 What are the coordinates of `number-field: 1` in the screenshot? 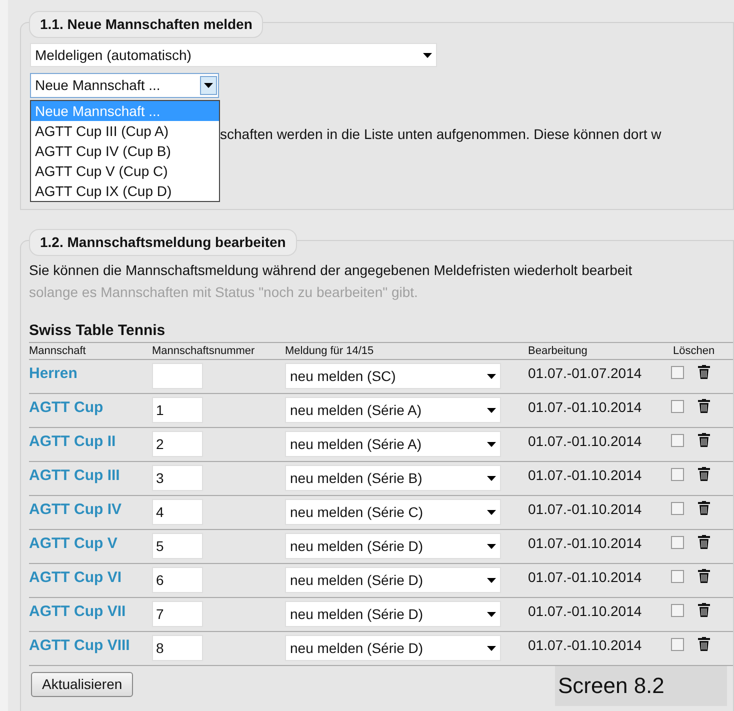 It's located at (177, 410).